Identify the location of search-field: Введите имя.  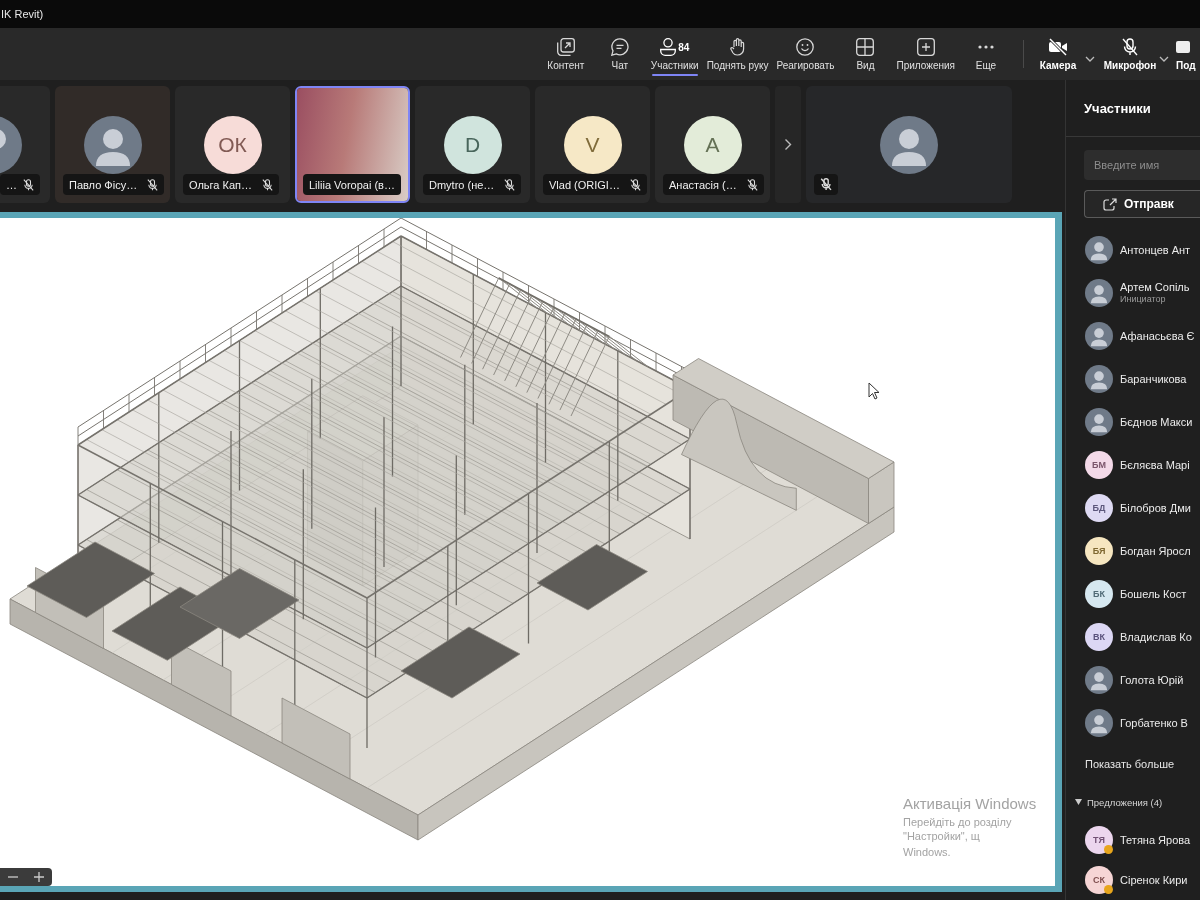
(1142, 165).